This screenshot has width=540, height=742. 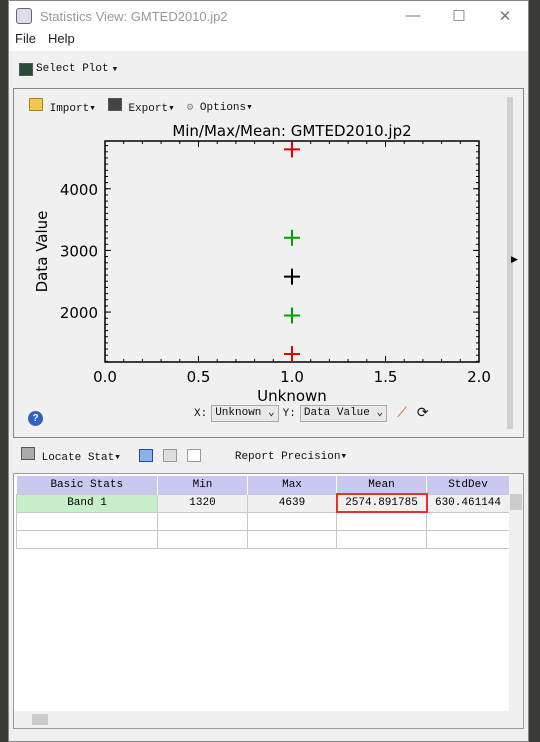 What do you see at coordinates (141, 106) in the screenshot?
I see `export-button: Export▾` at bounding box center [141, 106].